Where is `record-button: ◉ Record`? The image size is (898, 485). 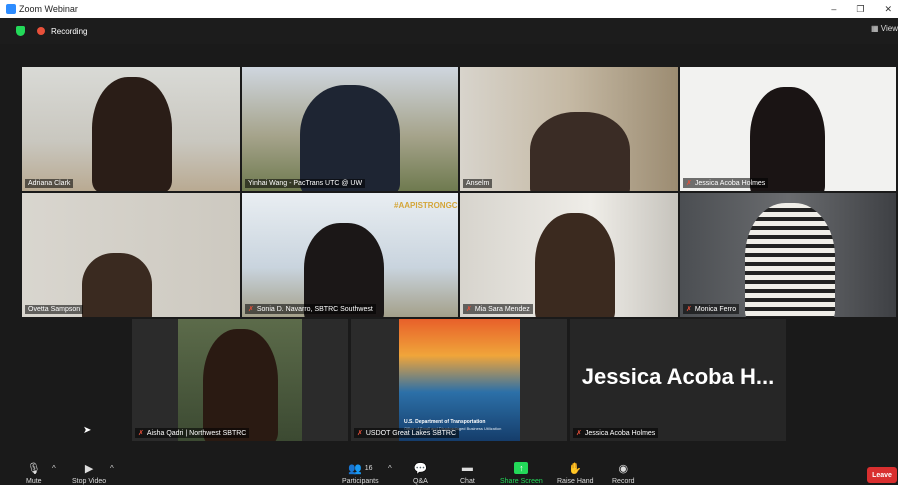
record-button: ◉ Record is located at coordinates (623, 473).